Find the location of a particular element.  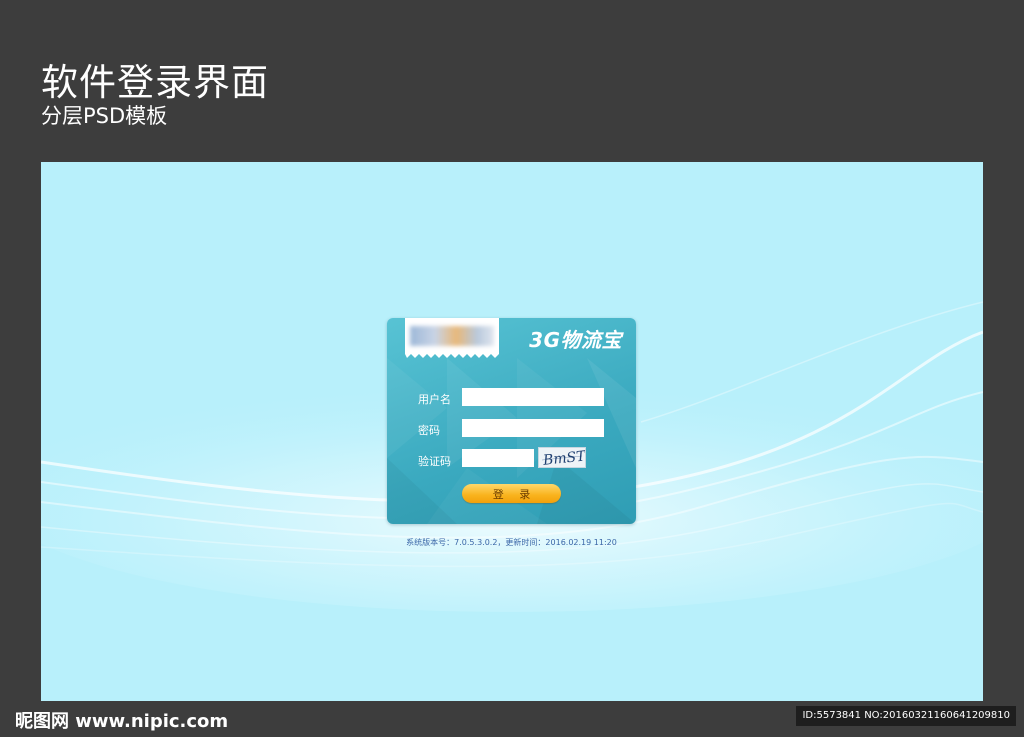

captcha-text: BmST is located at coordinates (563, 457).